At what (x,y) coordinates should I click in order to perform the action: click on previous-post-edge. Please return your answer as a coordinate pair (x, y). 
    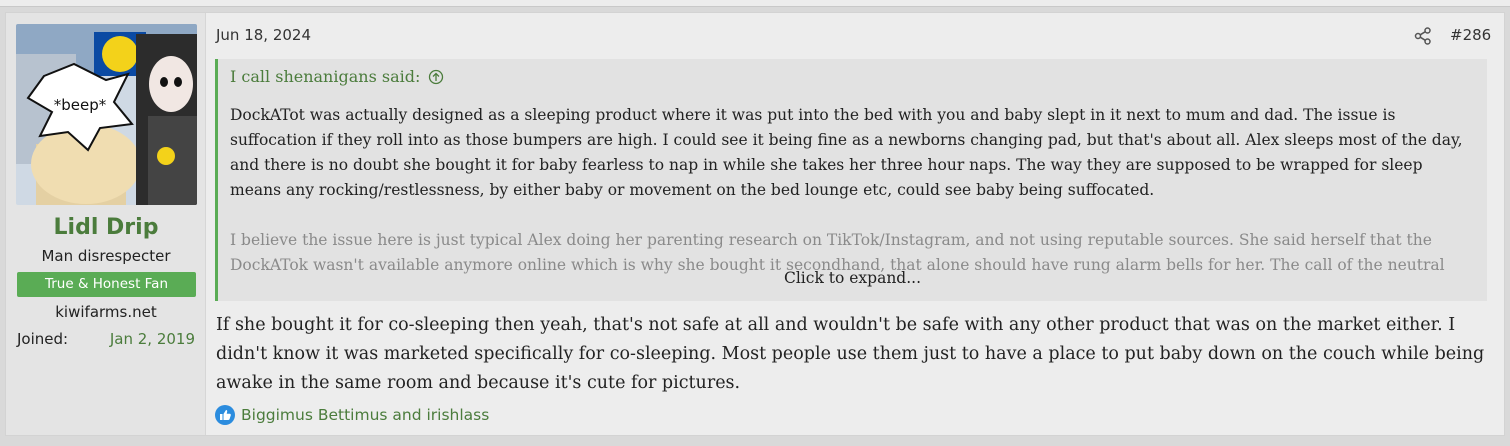
    Looking at the image, I should click on (755, 3).